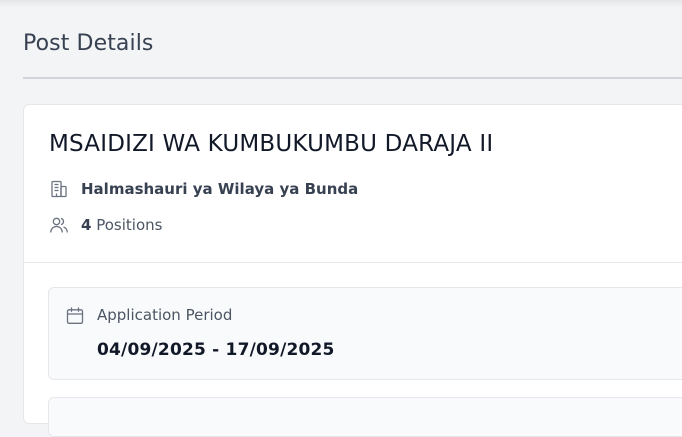  I want to click on card-divider, so click(353, 262).